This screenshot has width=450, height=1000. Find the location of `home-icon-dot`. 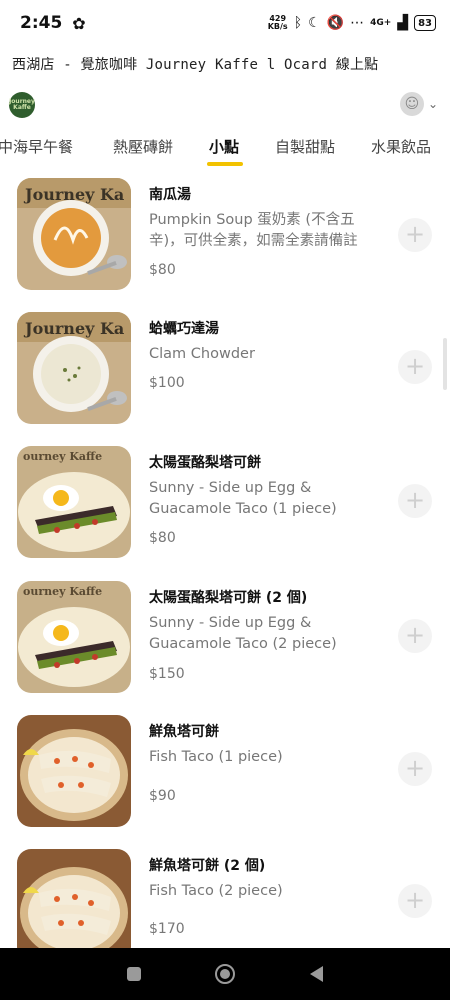

home-icon-dot is located at coordinates (225, 974).